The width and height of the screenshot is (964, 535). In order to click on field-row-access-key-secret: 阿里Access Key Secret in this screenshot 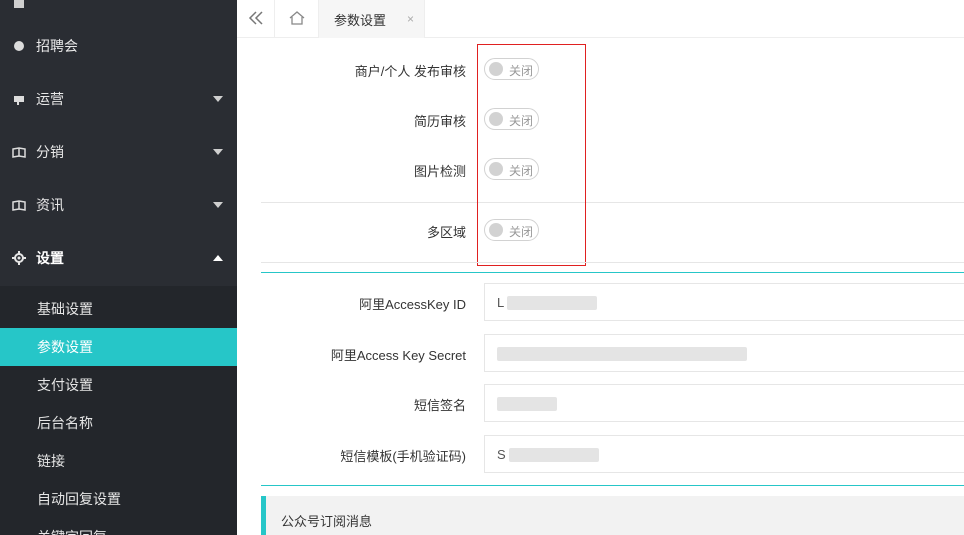, I will do `click(600, 353)`.